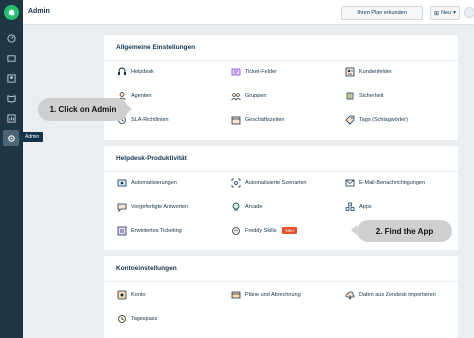  I want to click on callout-find-app: 2. Find the App, so click(404, 231).